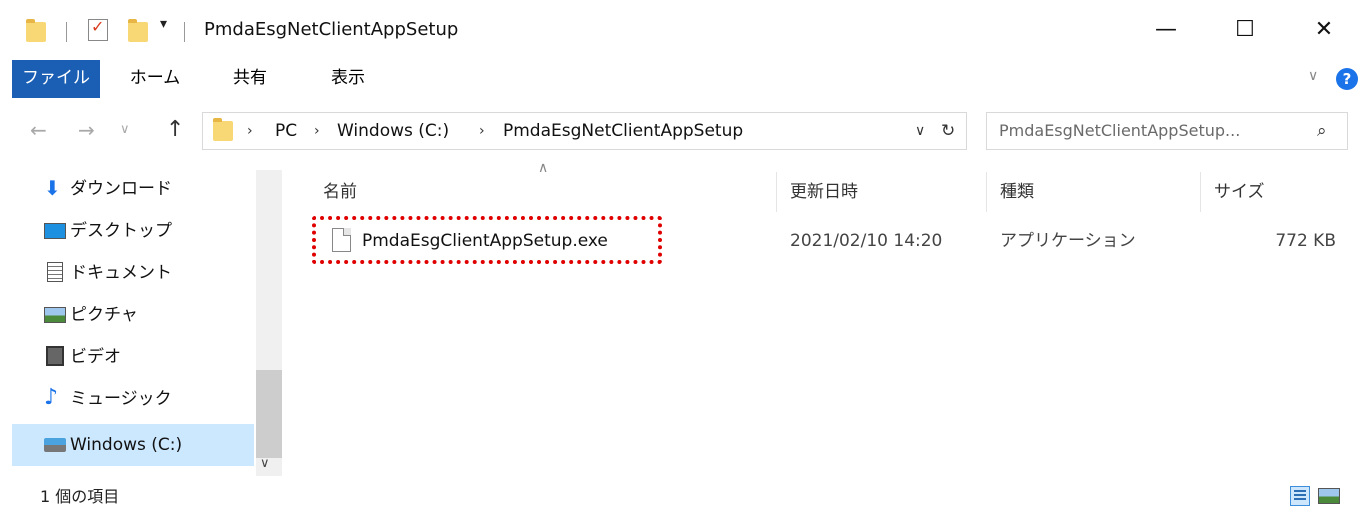 The width and height of the screenshot is (1361, 512). What do you see at coordinates (269, 323) in the screenshot?
I see `scrollbar-track` at bounding box center [269, 323].